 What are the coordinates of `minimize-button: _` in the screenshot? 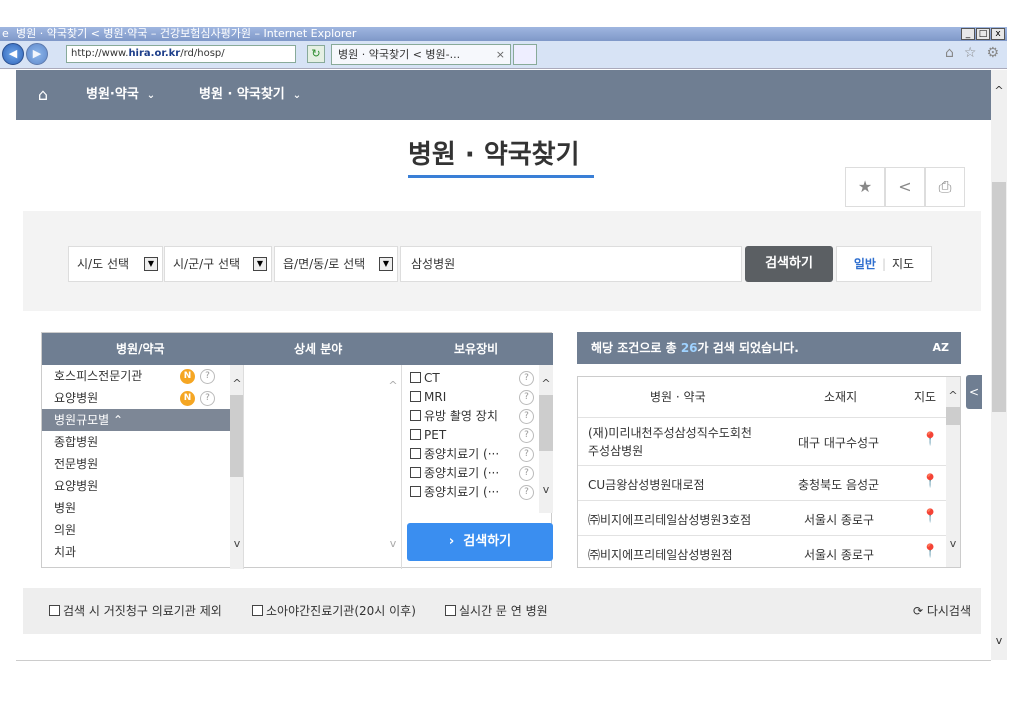 It's located at (968, 34).